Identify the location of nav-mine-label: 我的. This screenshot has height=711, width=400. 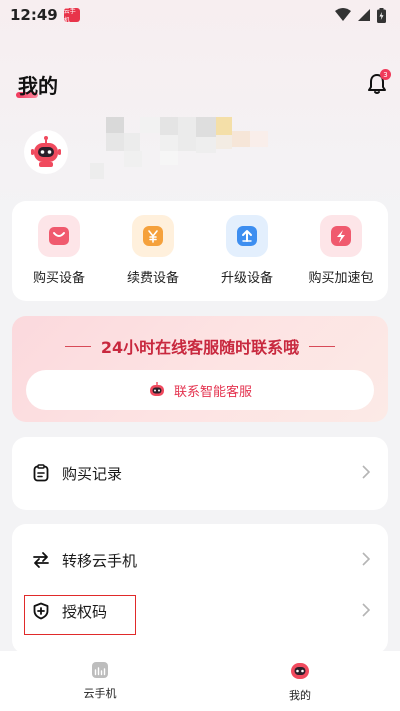
(300, 695).